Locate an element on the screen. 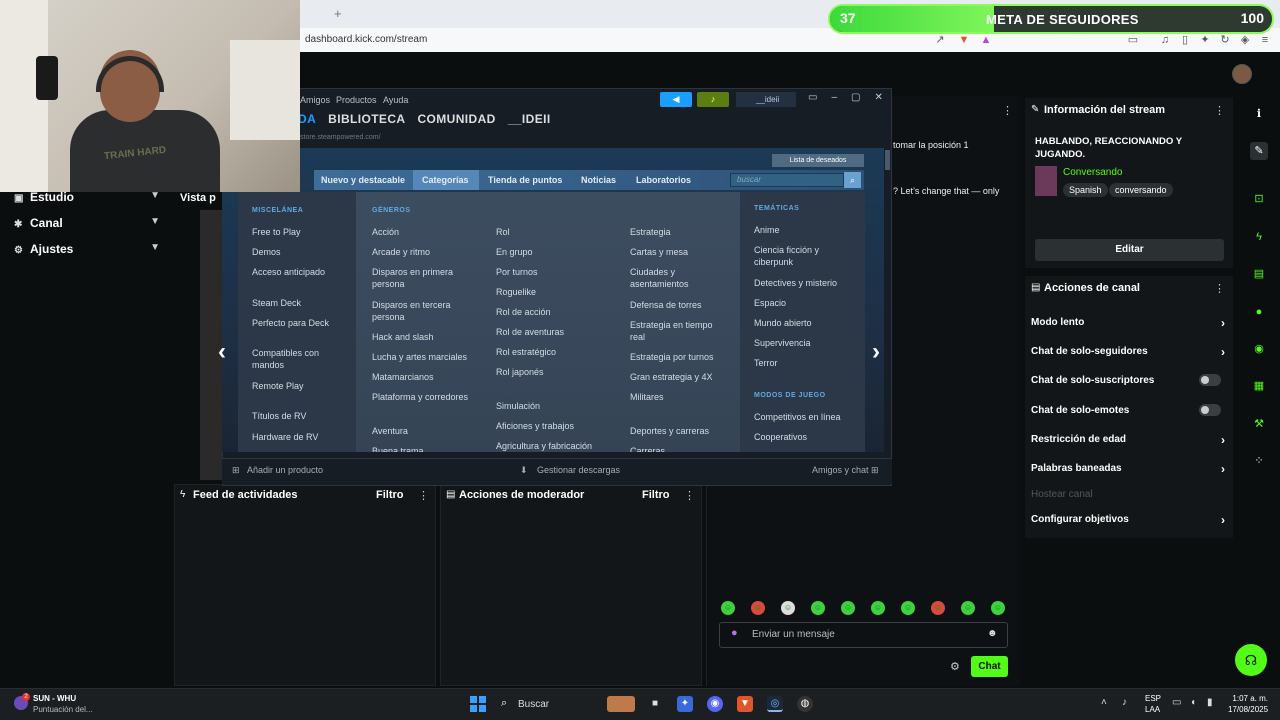 This screenshot has width=1280, height=720. emoji-icon: ☻ is located at coordinates (992, 633).